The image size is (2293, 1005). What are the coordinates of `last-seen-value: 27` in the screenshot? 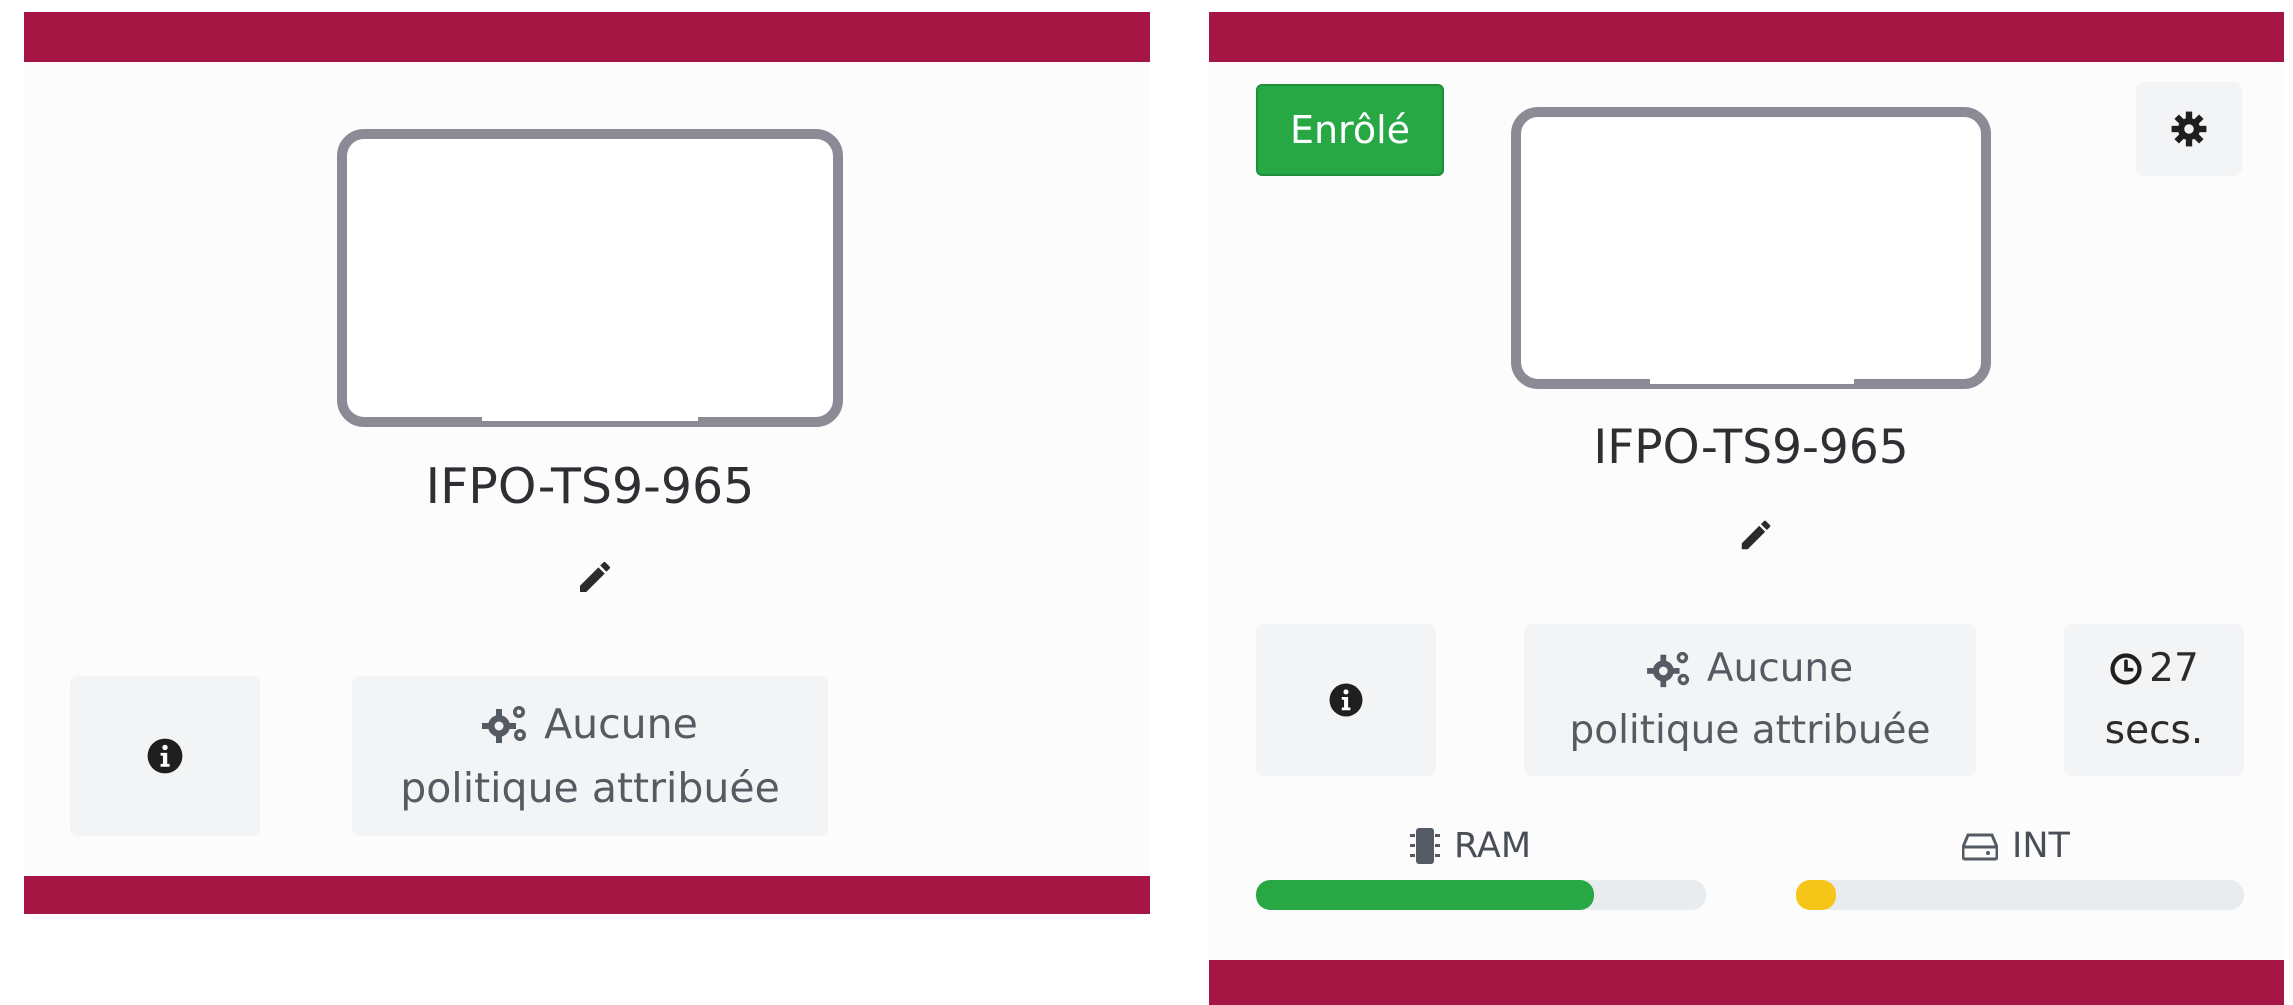 It's located at (2174, 668).